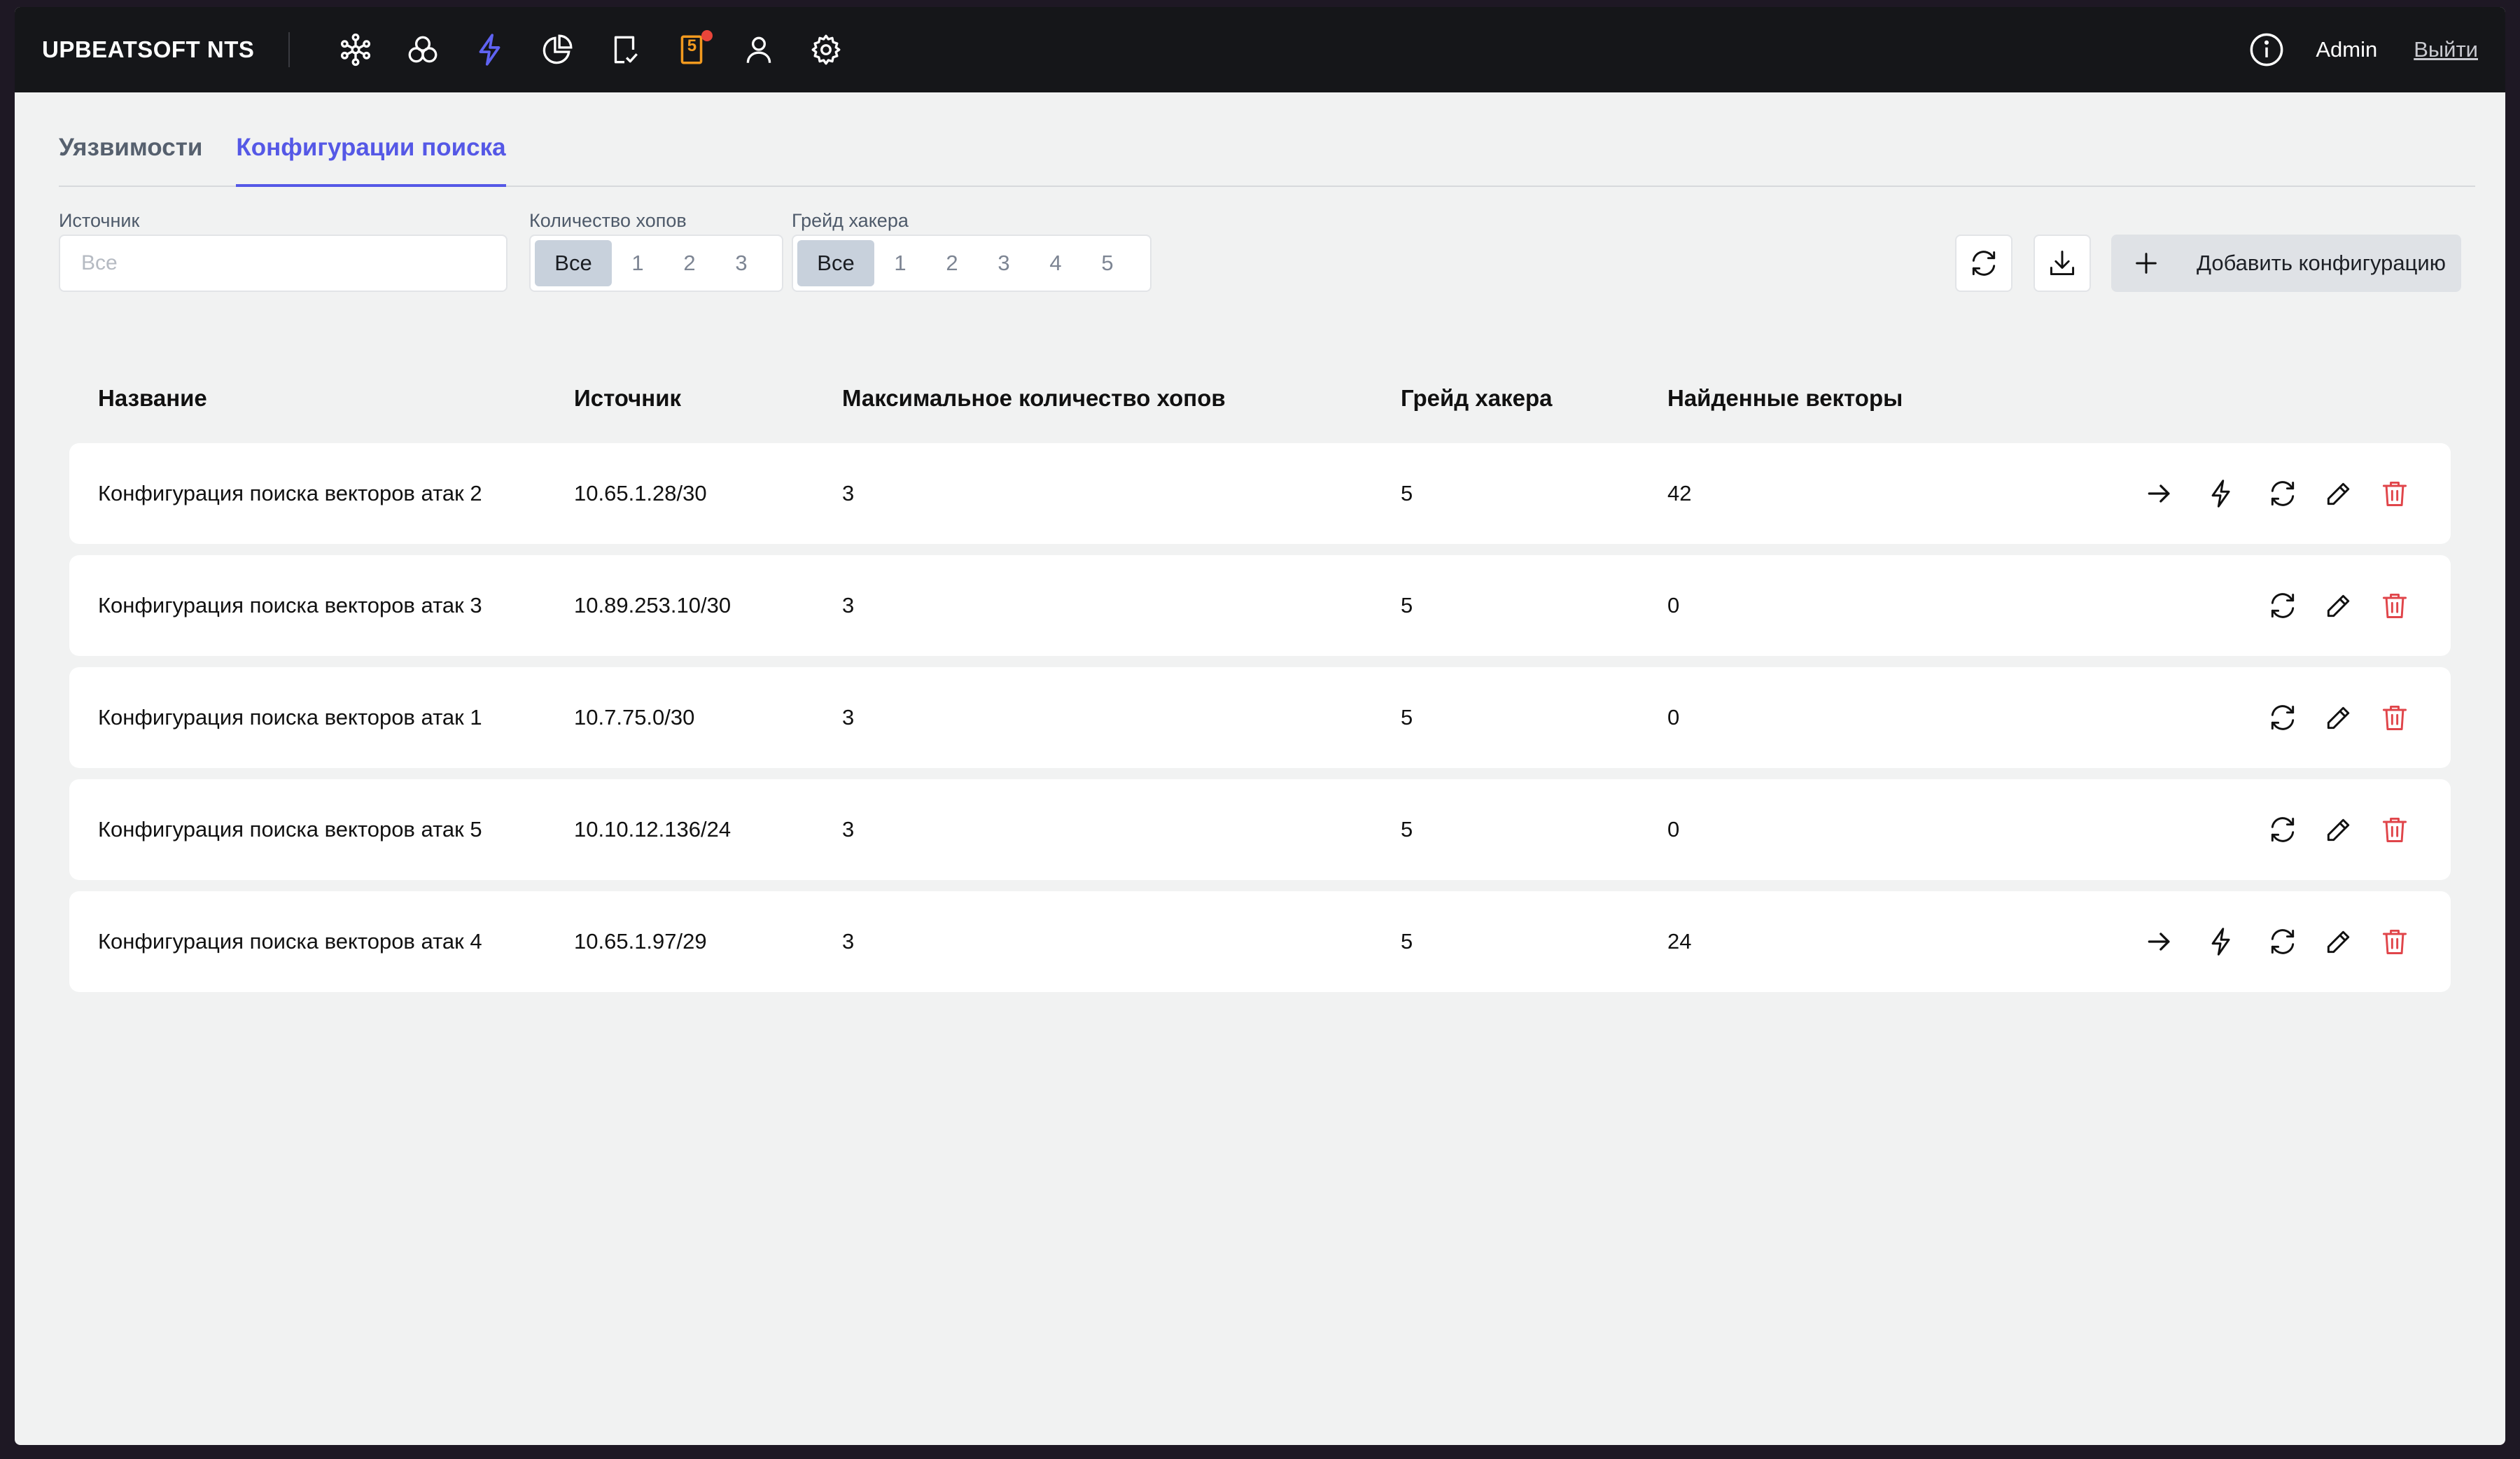 The image size is (2520, 1459). What do you see at coordinates (283, 263) in the screenshot?
I see `source-filter-input` at bounding box center [283, 263].